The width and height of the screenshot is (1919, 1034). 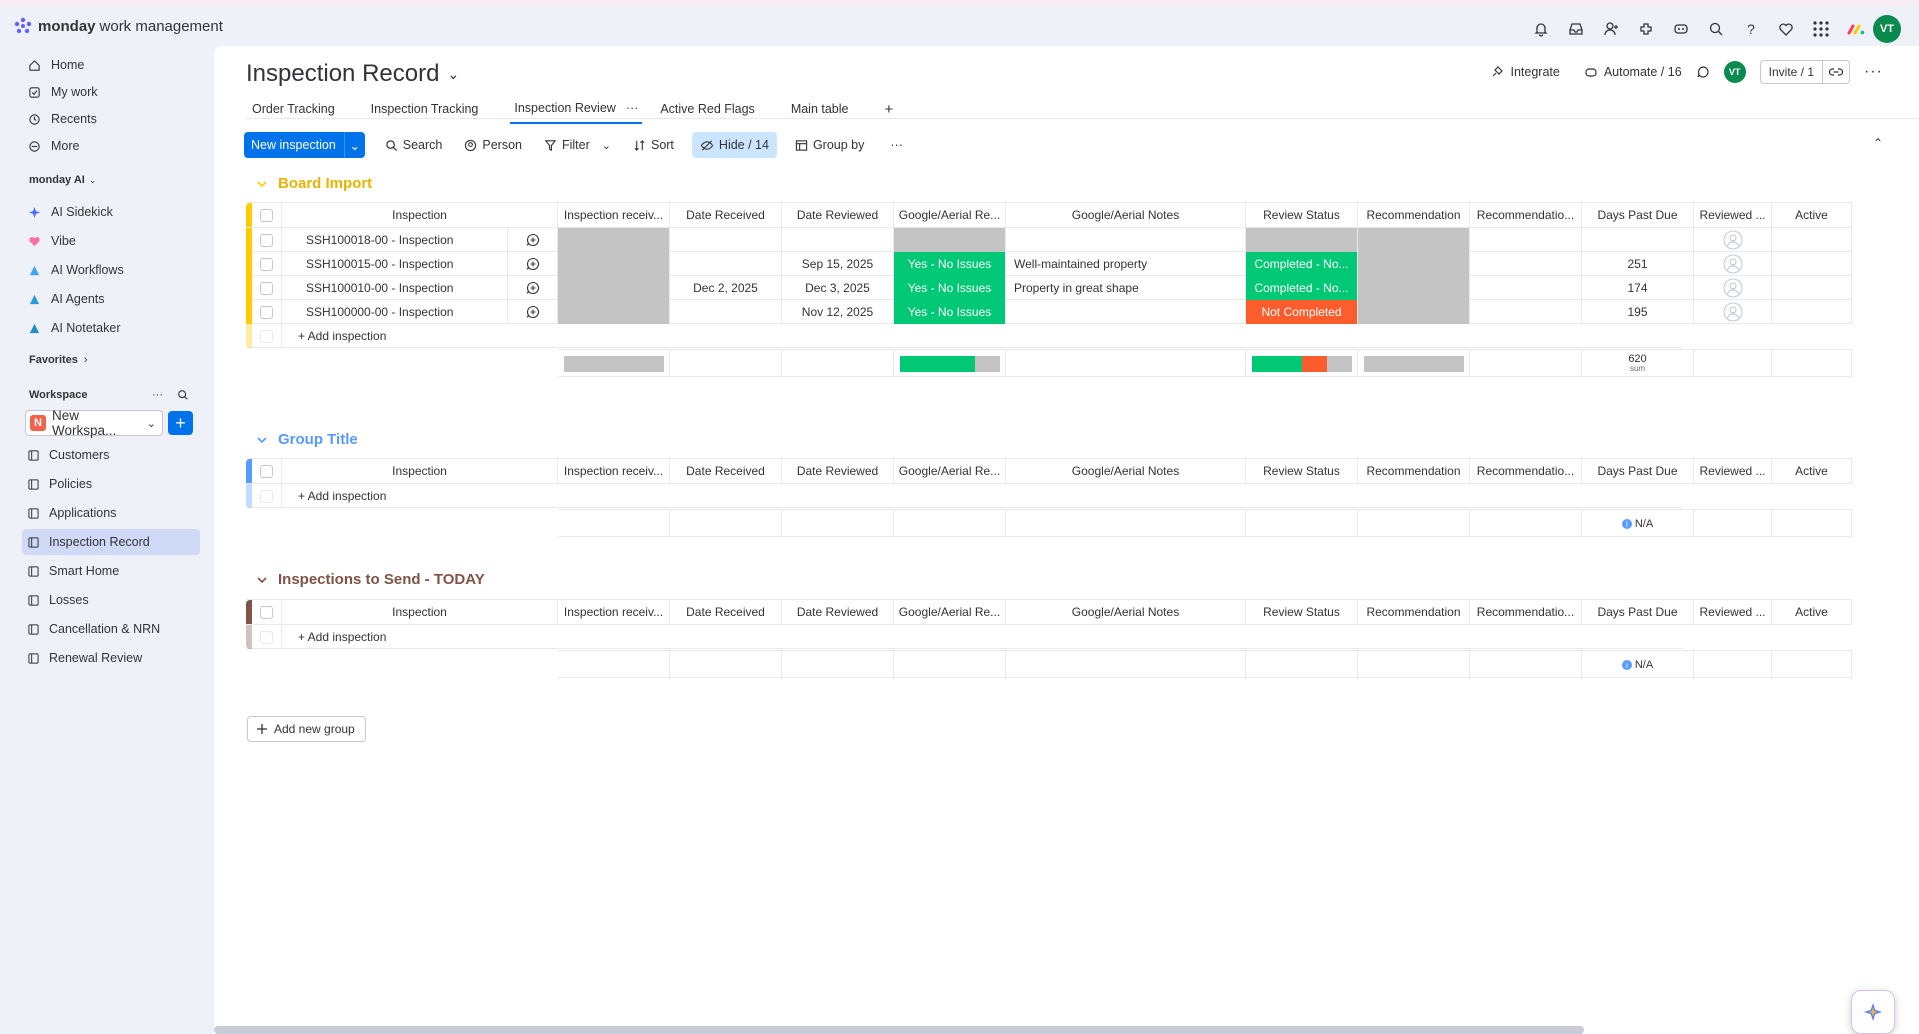 I want to click on google-aerial-status-cell, so click(x=950, y=240).